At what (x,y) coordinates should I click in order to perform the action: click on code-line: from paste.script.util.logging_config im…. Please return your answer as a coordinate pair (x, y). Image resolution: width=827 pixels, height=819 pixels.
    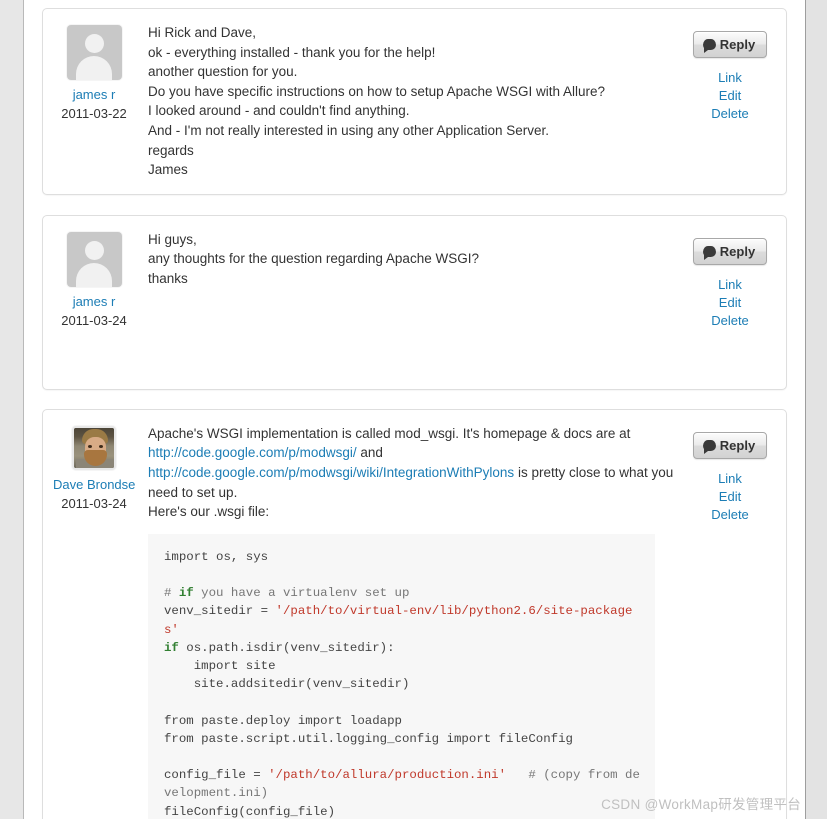
    Looking at the image, I should click on (368, 738).